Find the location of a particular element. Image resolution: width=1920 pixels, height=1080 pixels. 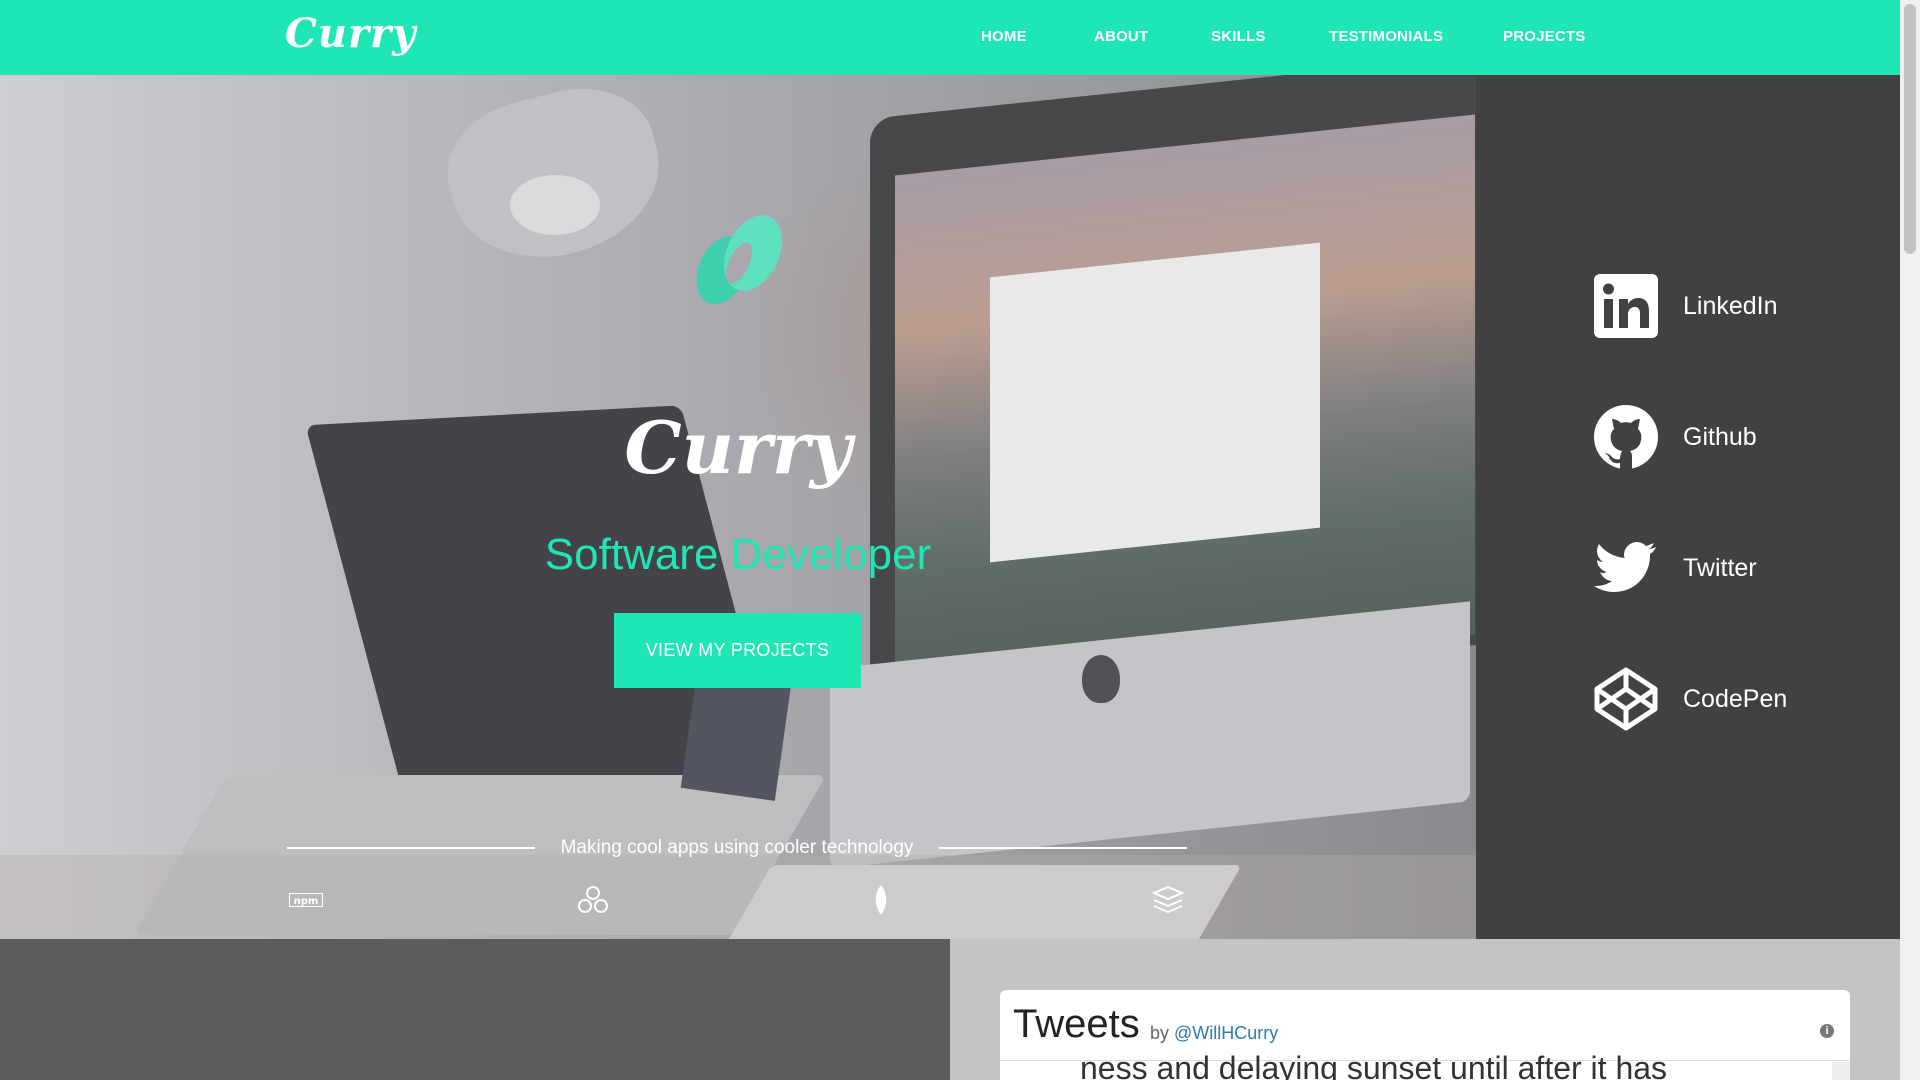

view-projects-button: VIEW MY PROJECTS is located at coordinates (737, 650).